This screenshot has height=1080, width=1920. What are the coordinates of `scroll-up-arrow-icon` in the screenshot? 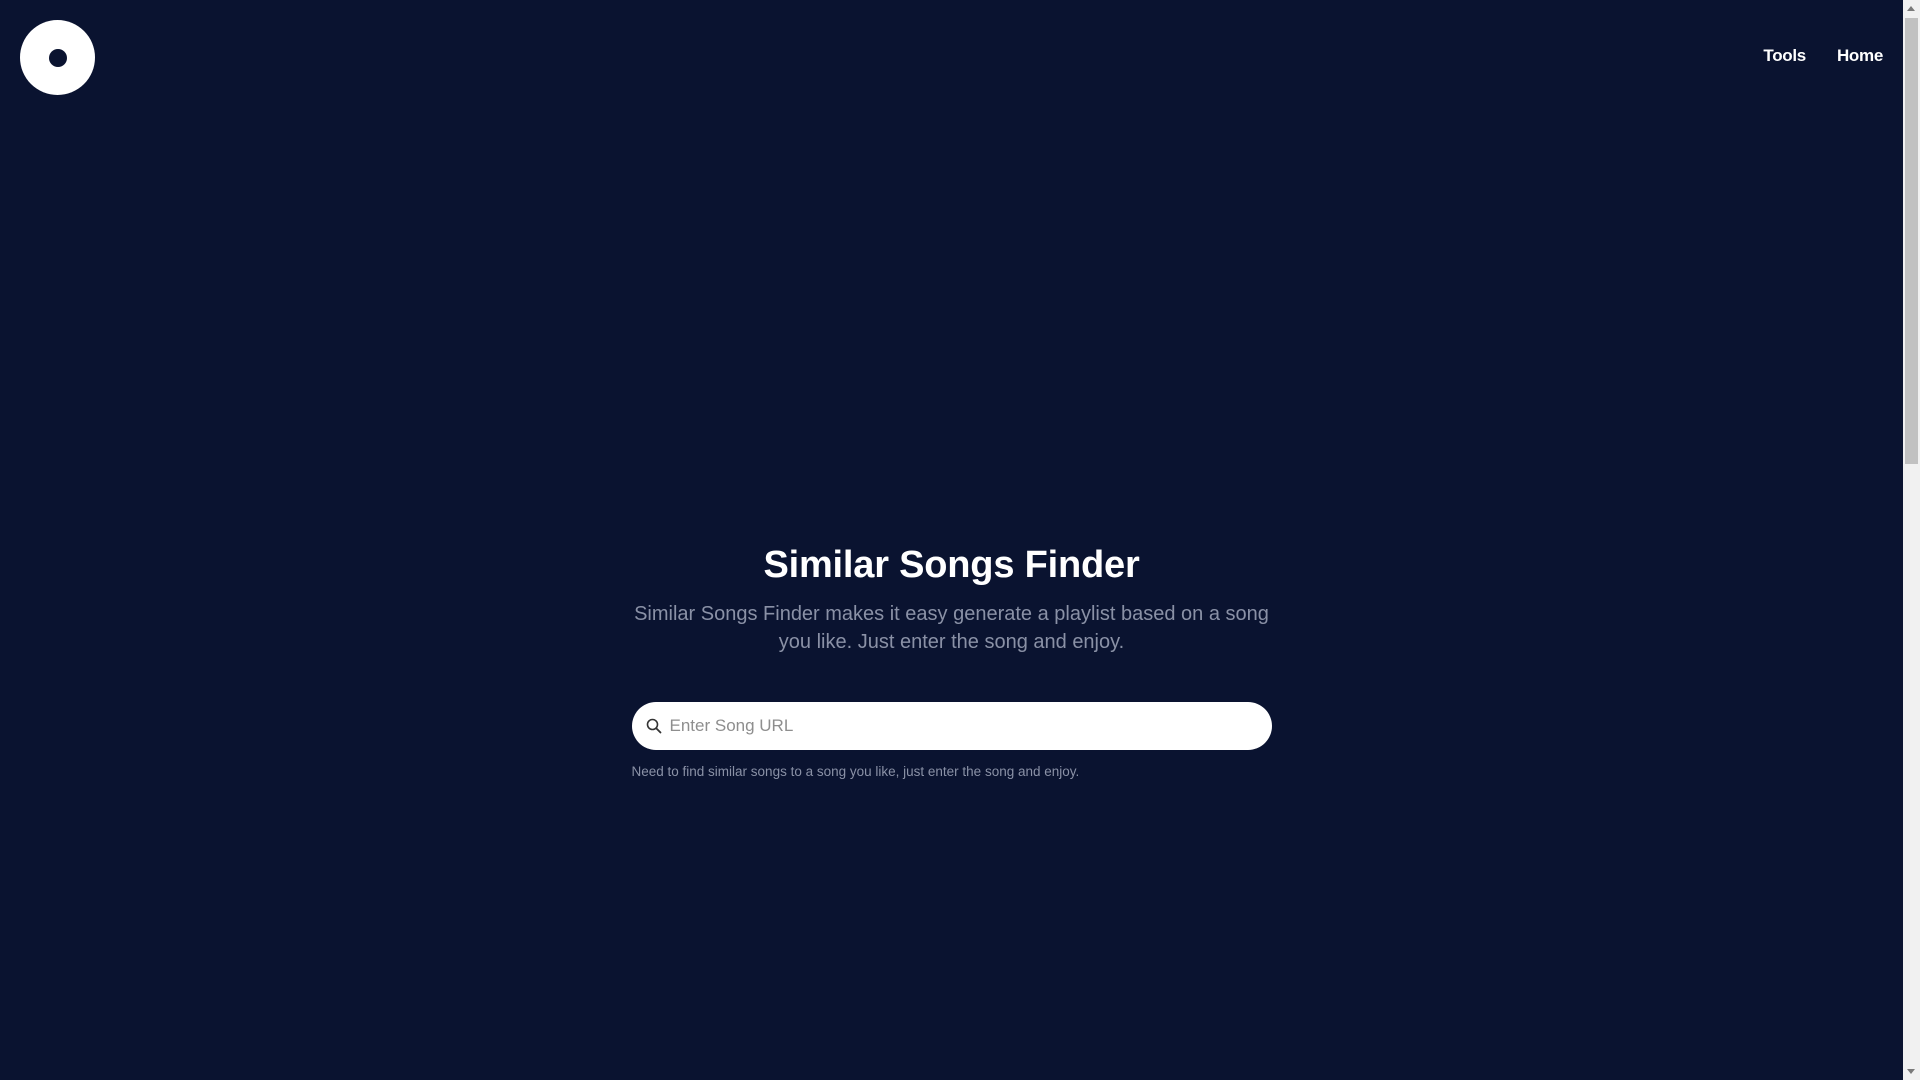 It's located at (1911, 8).